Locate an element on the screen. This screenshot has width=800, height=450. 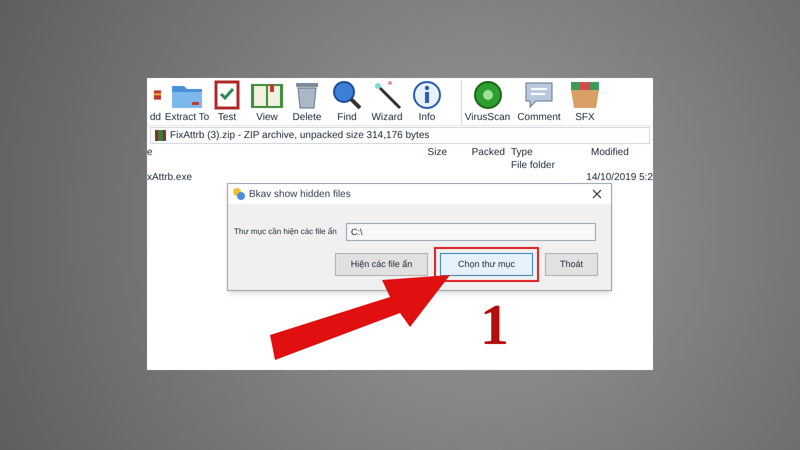
address-bar: FixAttrb (3).zip - ZIP archive, unpacked size 314,176 bytes is located at coordinates (400, 135).